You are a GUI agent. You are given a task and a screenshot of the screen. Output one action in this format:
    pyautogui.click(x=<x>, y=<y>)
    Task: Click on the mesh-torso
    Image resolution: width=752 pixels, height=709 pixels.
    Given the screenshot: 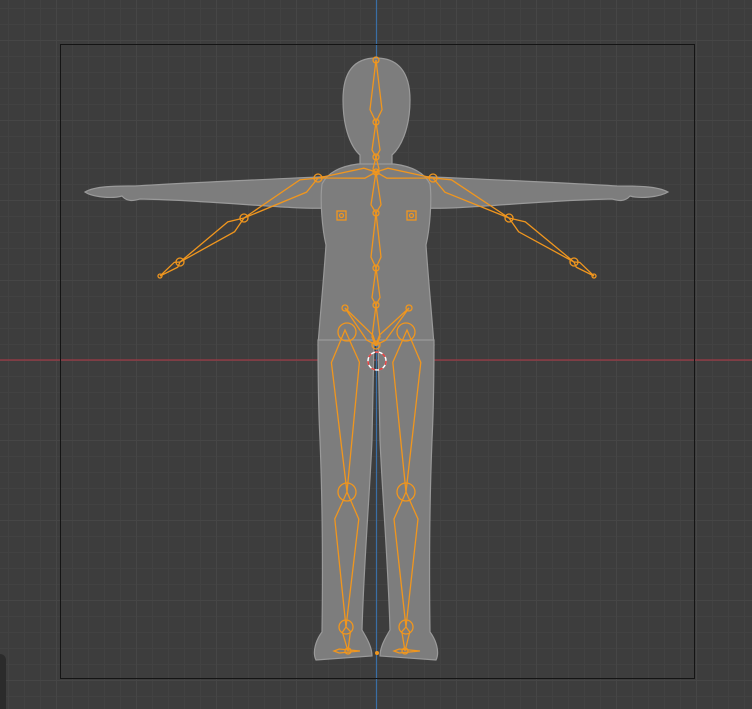 What is the action you would take?
    pyautogui.click(x=376, y=254)
    